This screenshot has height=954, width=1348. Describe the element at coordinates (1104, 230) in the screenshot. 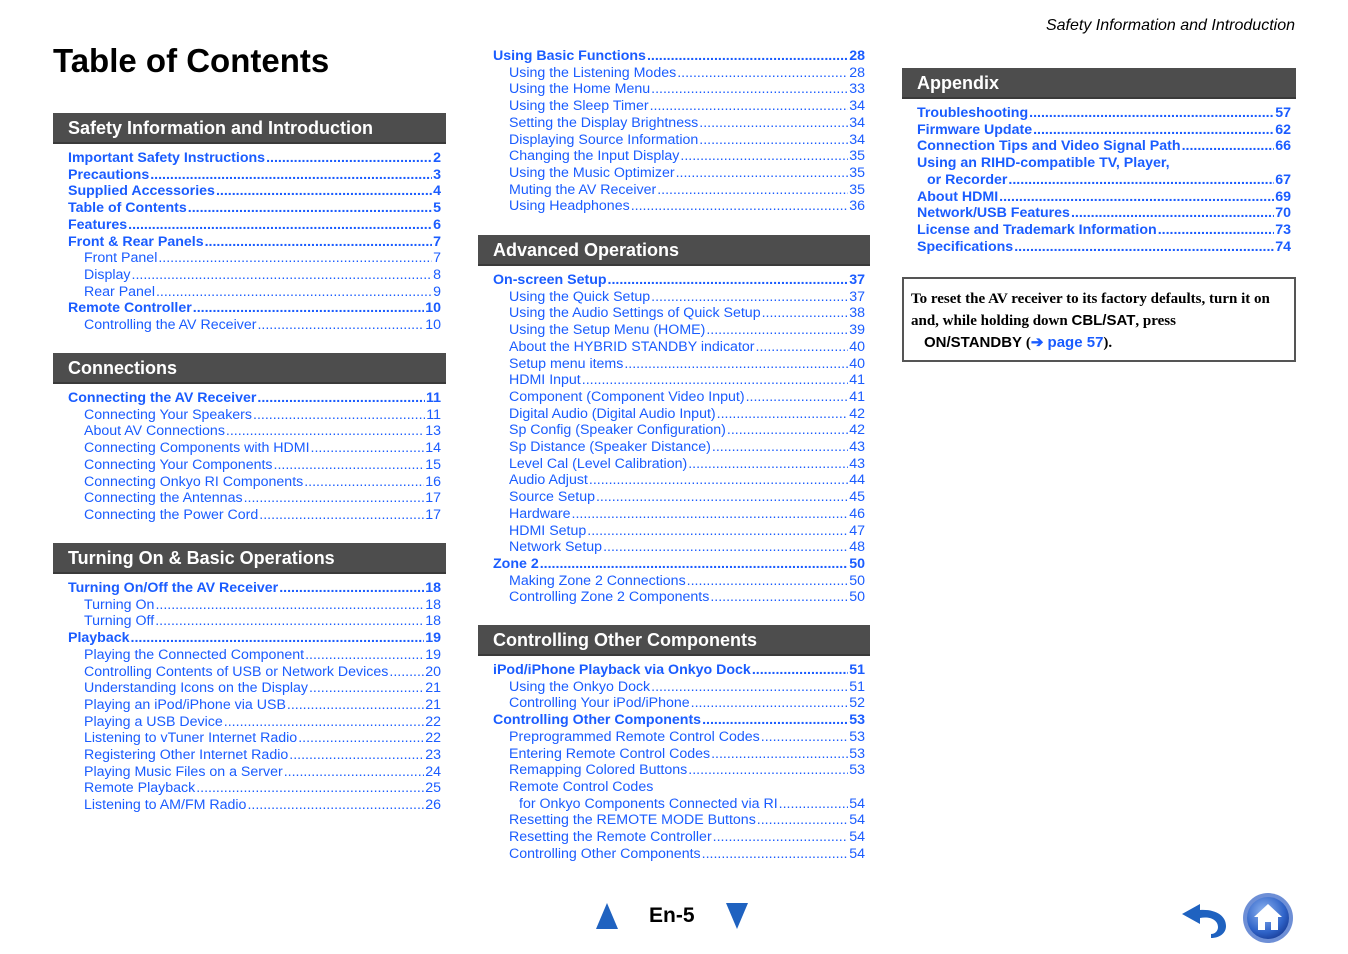

I see `toc-entry: License and Trademark Information 73` at that location.